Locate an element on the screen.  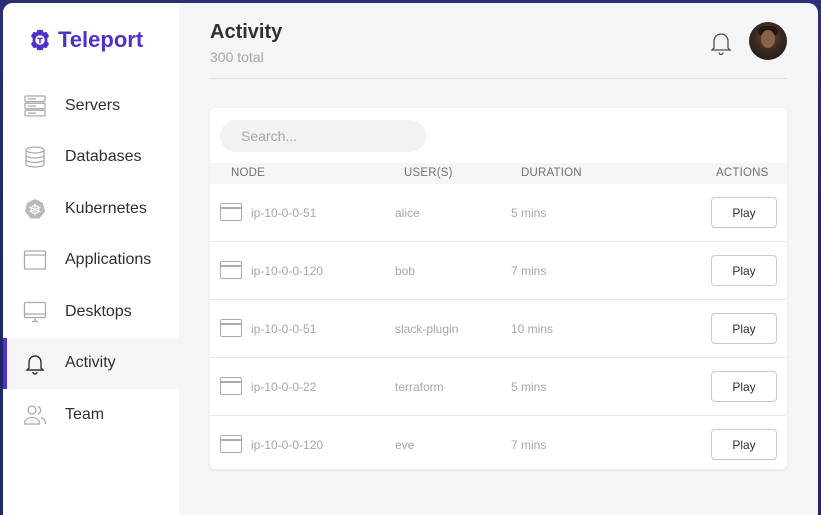
node-name: ip-10-0-0-22 is located at coordinates (284, 387).